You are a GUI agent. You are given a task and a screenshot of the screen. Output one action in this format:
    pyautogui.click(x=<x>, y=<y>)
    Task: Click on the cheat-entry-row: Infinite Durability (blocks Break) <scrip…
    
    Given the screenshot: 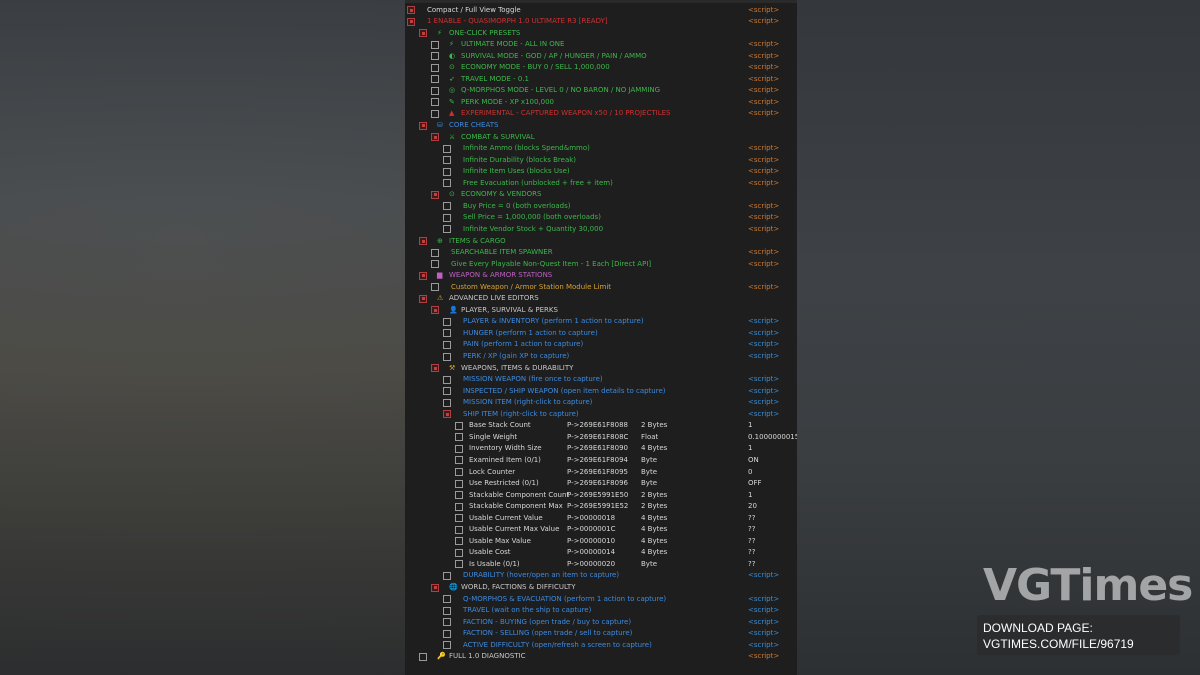 What is the action you would take?
    pyautogui.click(x=601, y=161)
    